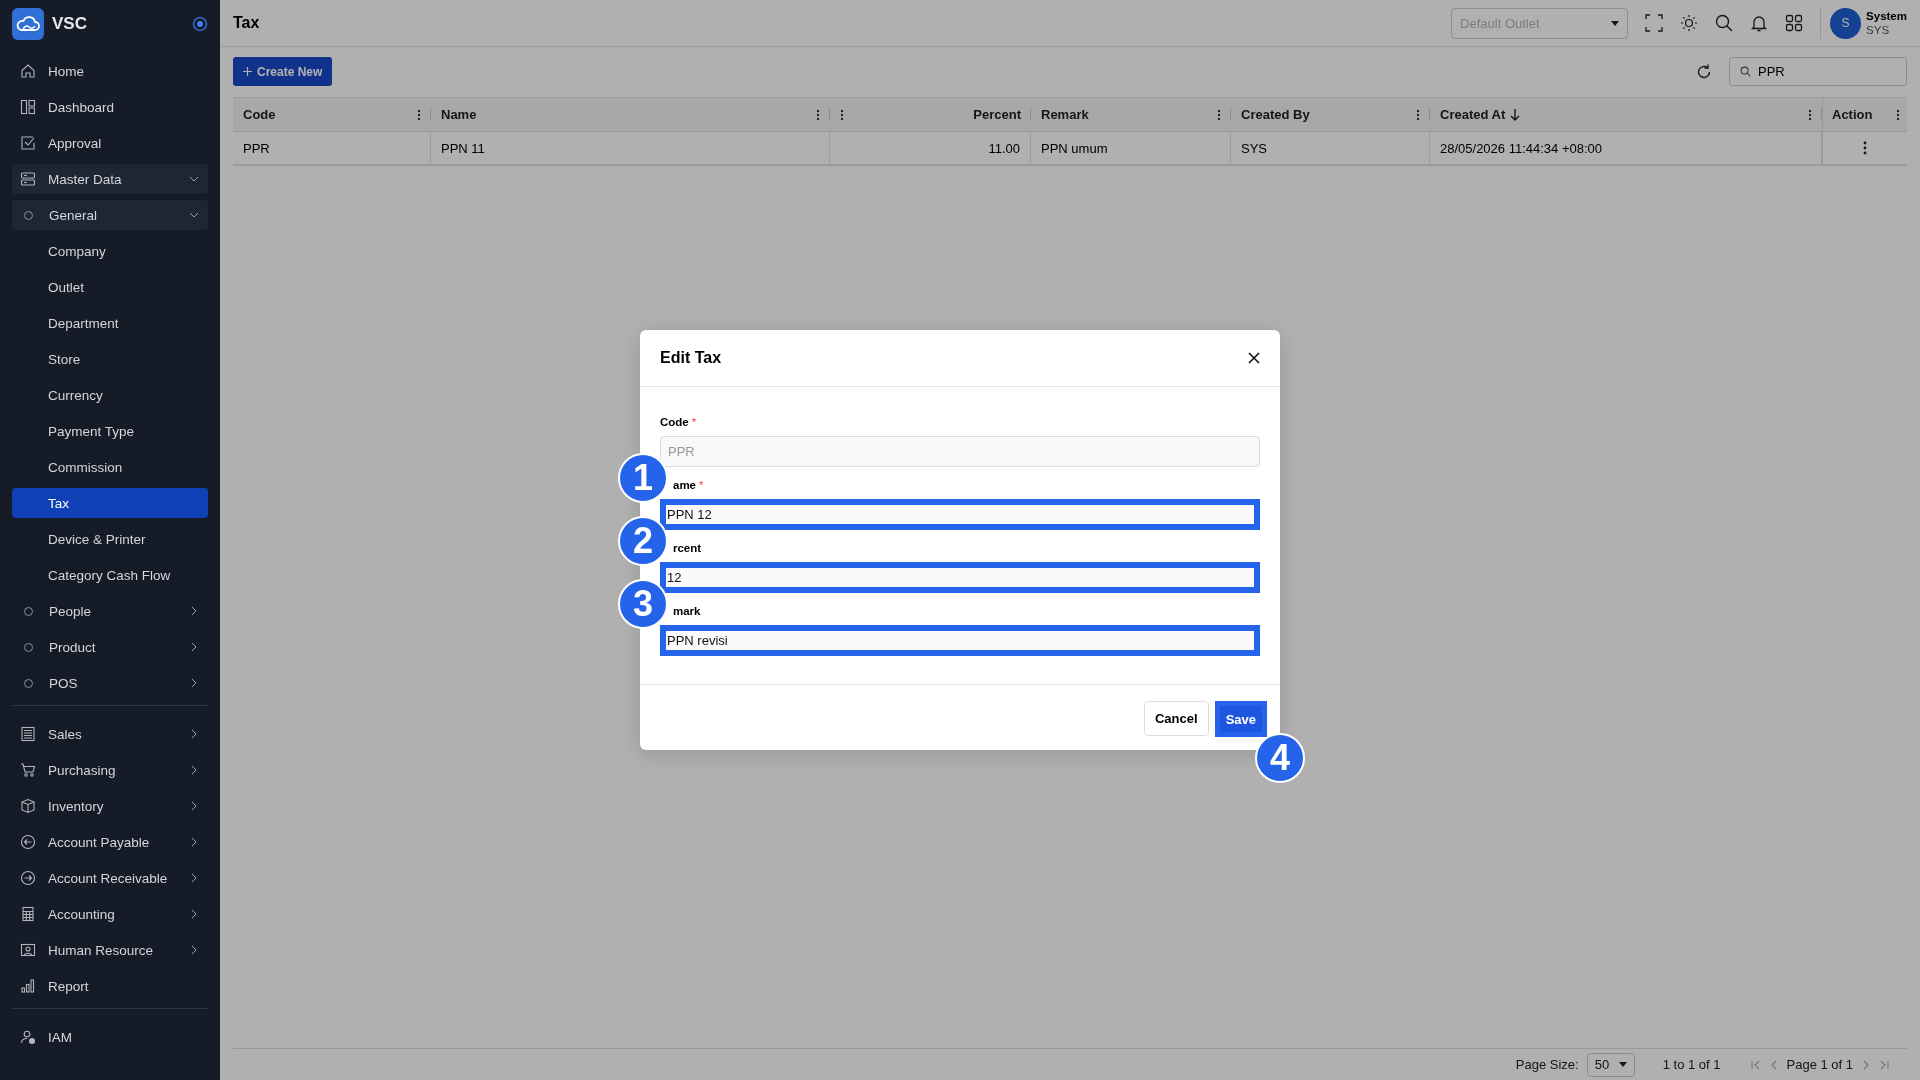 The height and width of the screenshot is (1080, 1920). What do you see at coordinates (70, 23) in the screenshot?
I see `app-name: VSC` at bounding box center [70, 23].